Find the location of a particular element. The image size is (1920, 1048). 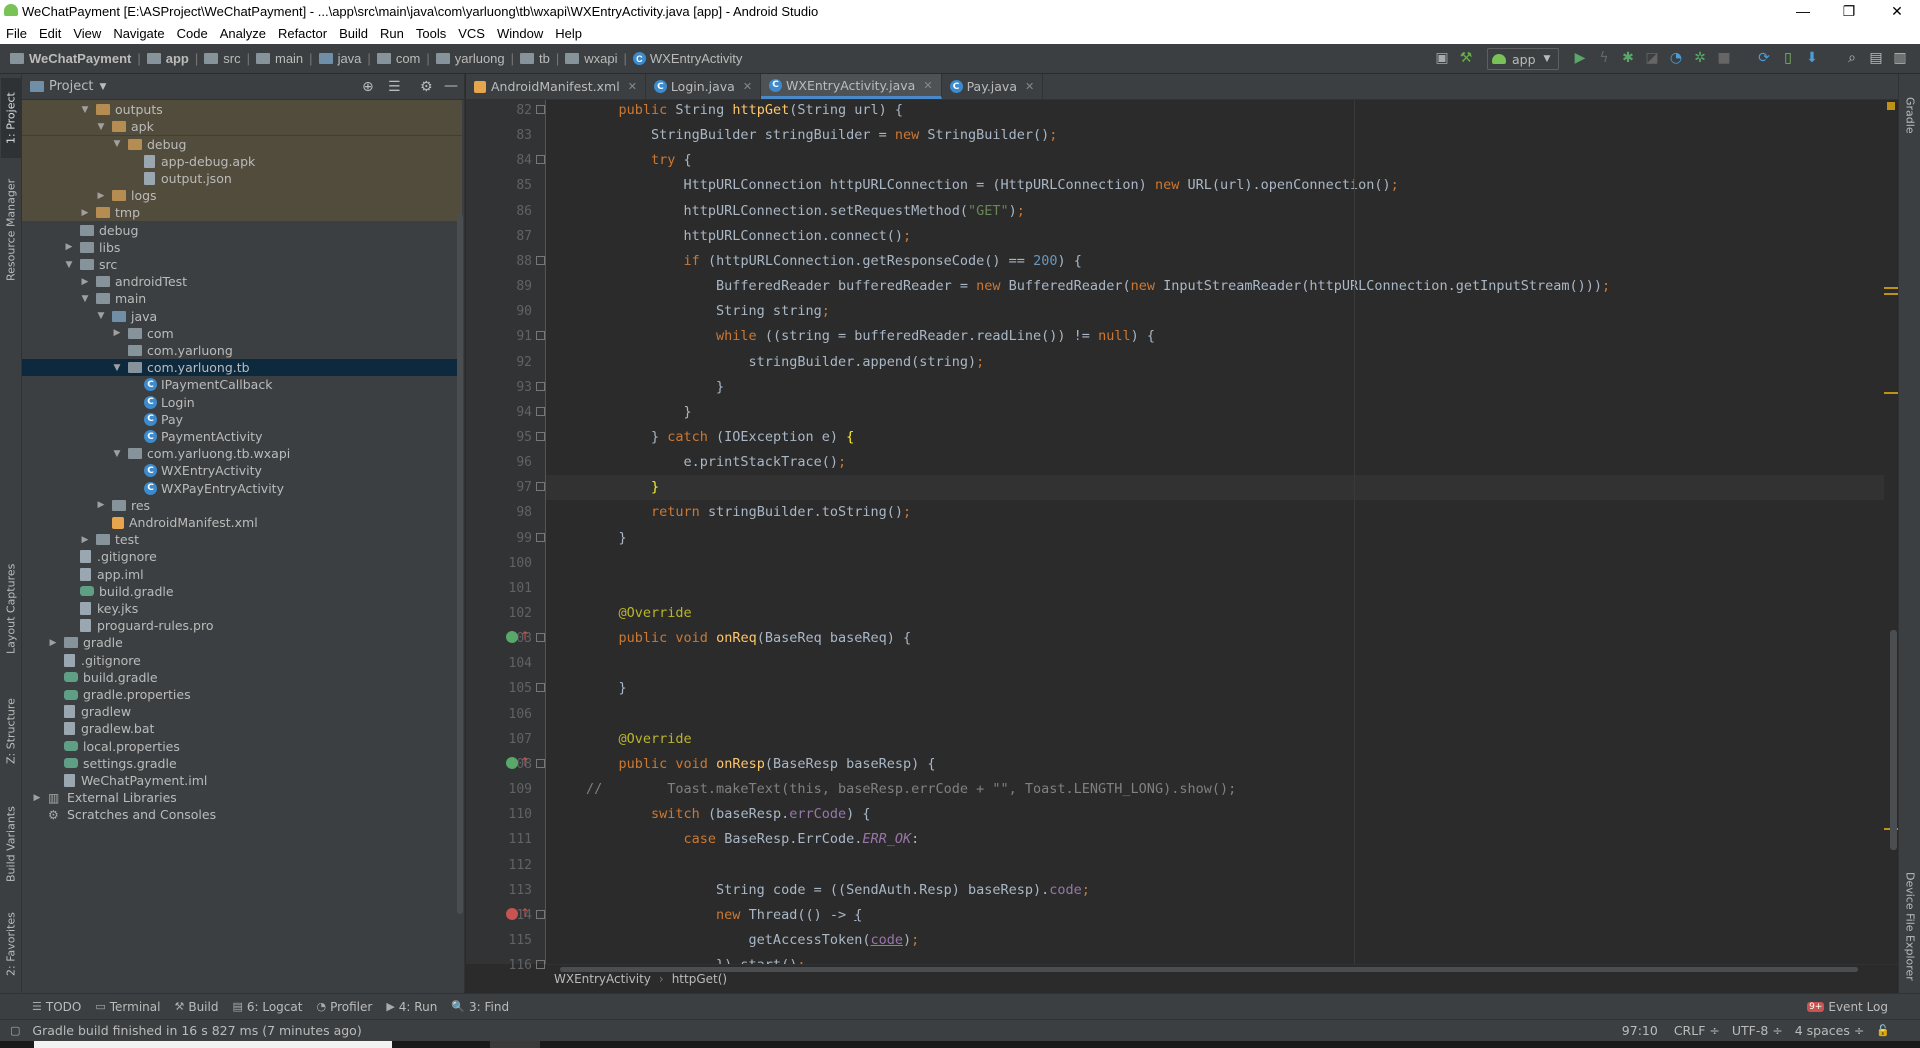

code-line: stringBuilder.append(string); is located at coordinates (1215, 362).